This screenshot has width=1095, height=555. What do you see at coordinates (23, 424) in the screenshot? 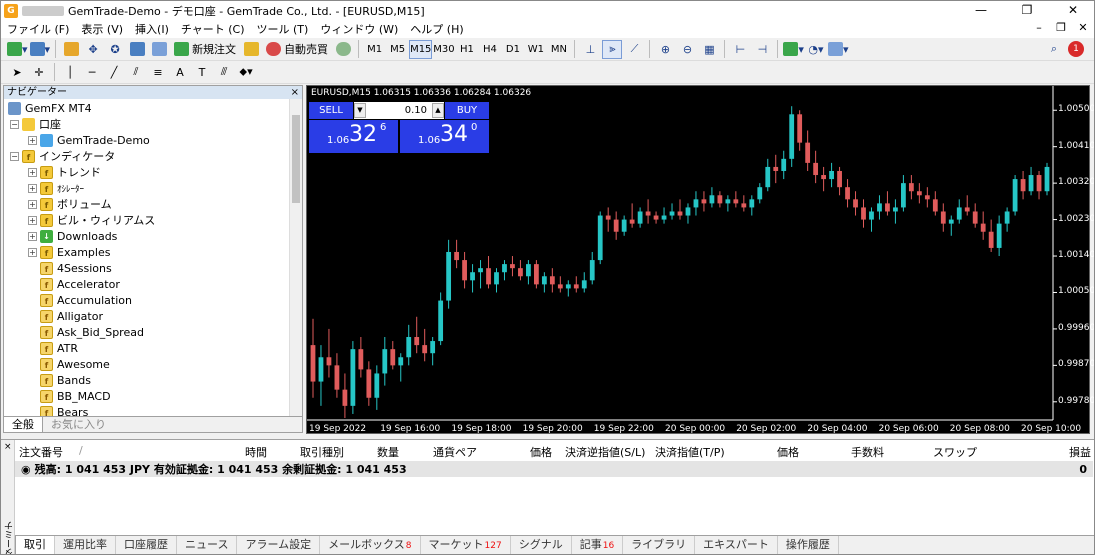
I see `tab-all: 全般` at bounding box center [23, 424].